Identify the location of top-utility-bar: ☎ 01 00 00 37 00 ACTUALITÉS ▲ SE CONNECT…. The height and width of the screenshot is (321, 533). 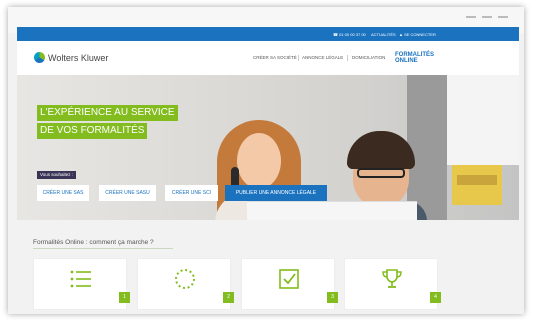
(268, 34).